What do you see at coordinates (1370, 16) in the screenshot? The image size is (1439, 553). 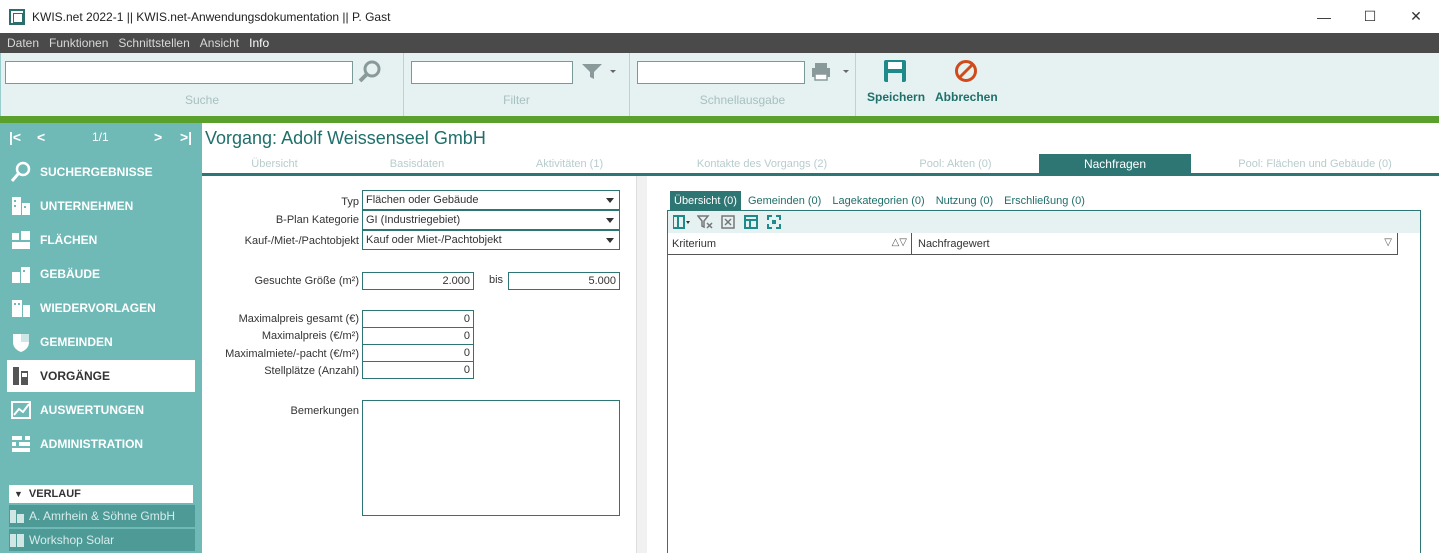 I see `maximize-button: ☐` at bounding box center [1370, 16].